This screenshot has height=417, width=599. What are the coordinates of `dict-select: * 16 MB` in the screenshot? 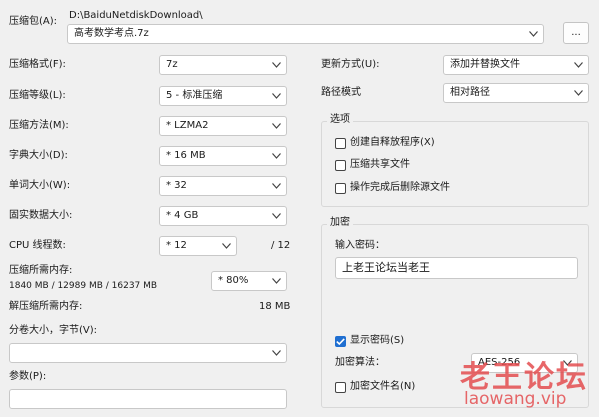 It's located at (223, 156).